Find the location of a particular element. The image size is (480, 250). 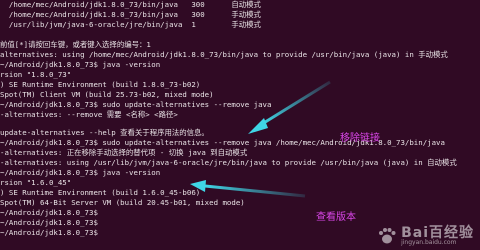

watermark-url: jingyan.baidu.com is located at coordinates (429, 242).